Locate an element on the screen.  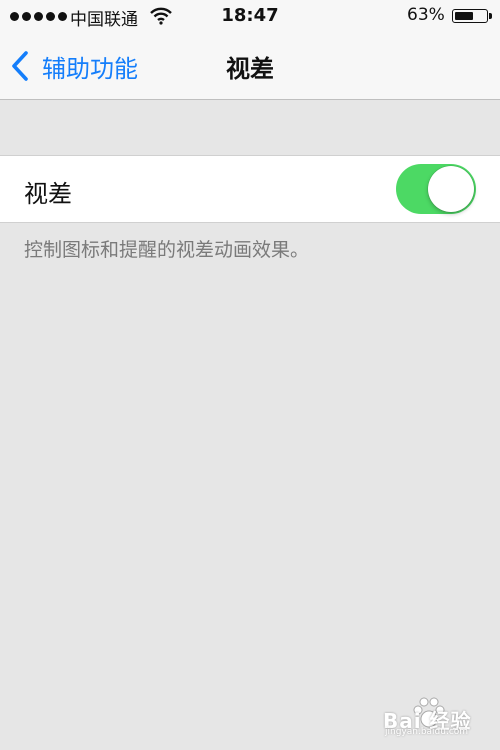
toggle-knob is located at coordinates (451, 189).